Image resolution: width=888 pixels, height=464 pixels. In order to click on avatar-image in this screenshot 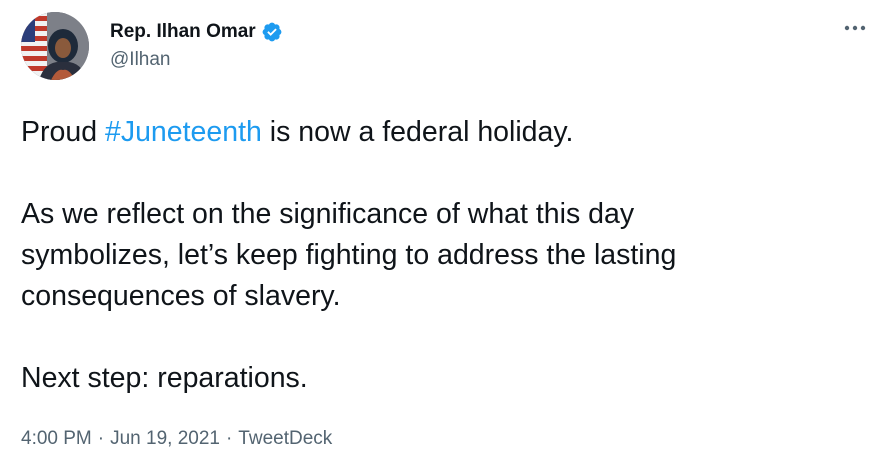, I will do `click(55, 46)`.